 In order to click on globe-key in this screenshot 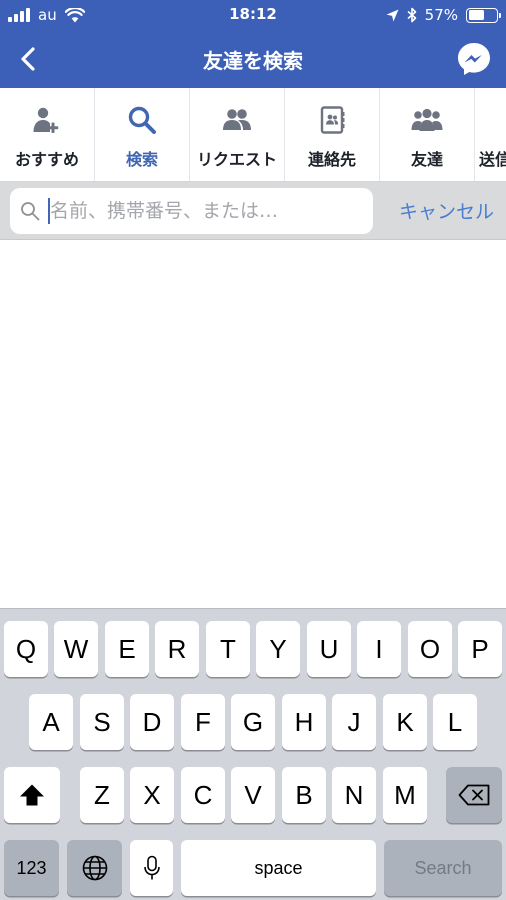, I will do `click(94, 868)`.